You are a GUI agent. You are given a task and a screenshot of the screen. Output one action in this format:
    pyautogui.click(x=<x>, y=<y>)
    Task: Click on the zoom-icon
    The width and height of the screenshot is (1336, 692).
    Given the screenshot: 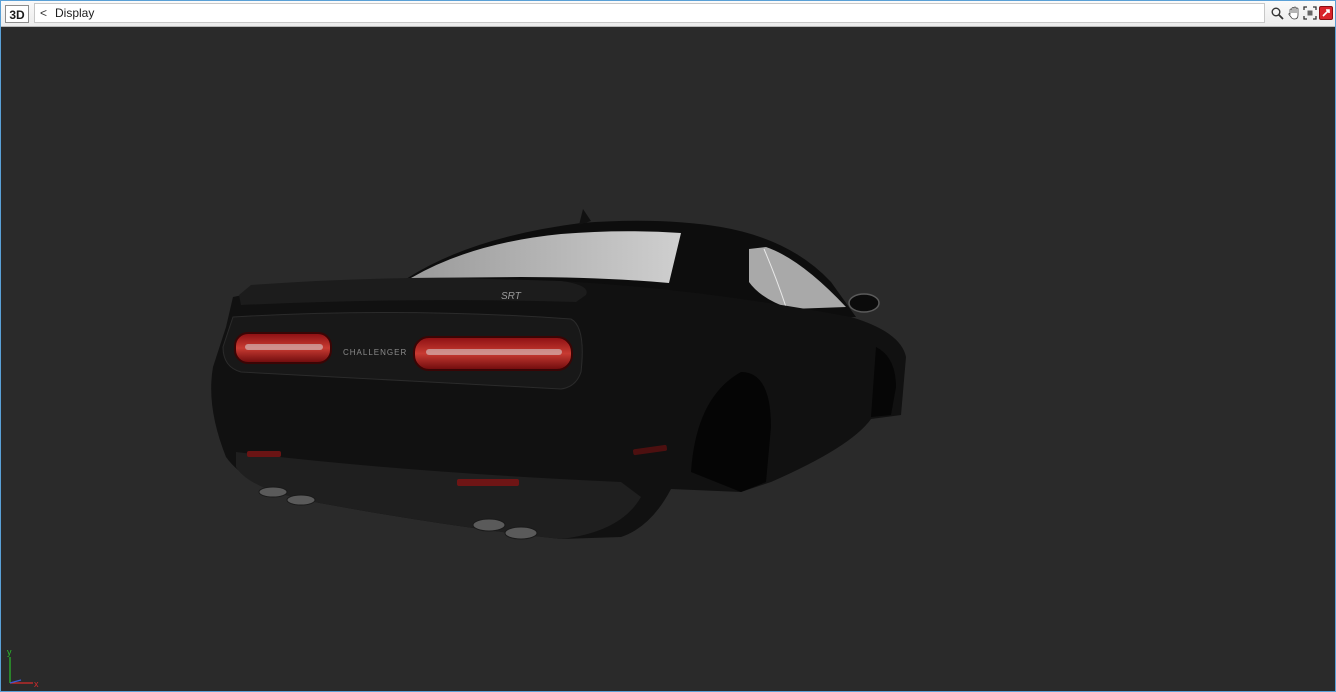 What is the action you would take?
    pyautogui.click(x=1277, y=13)
    